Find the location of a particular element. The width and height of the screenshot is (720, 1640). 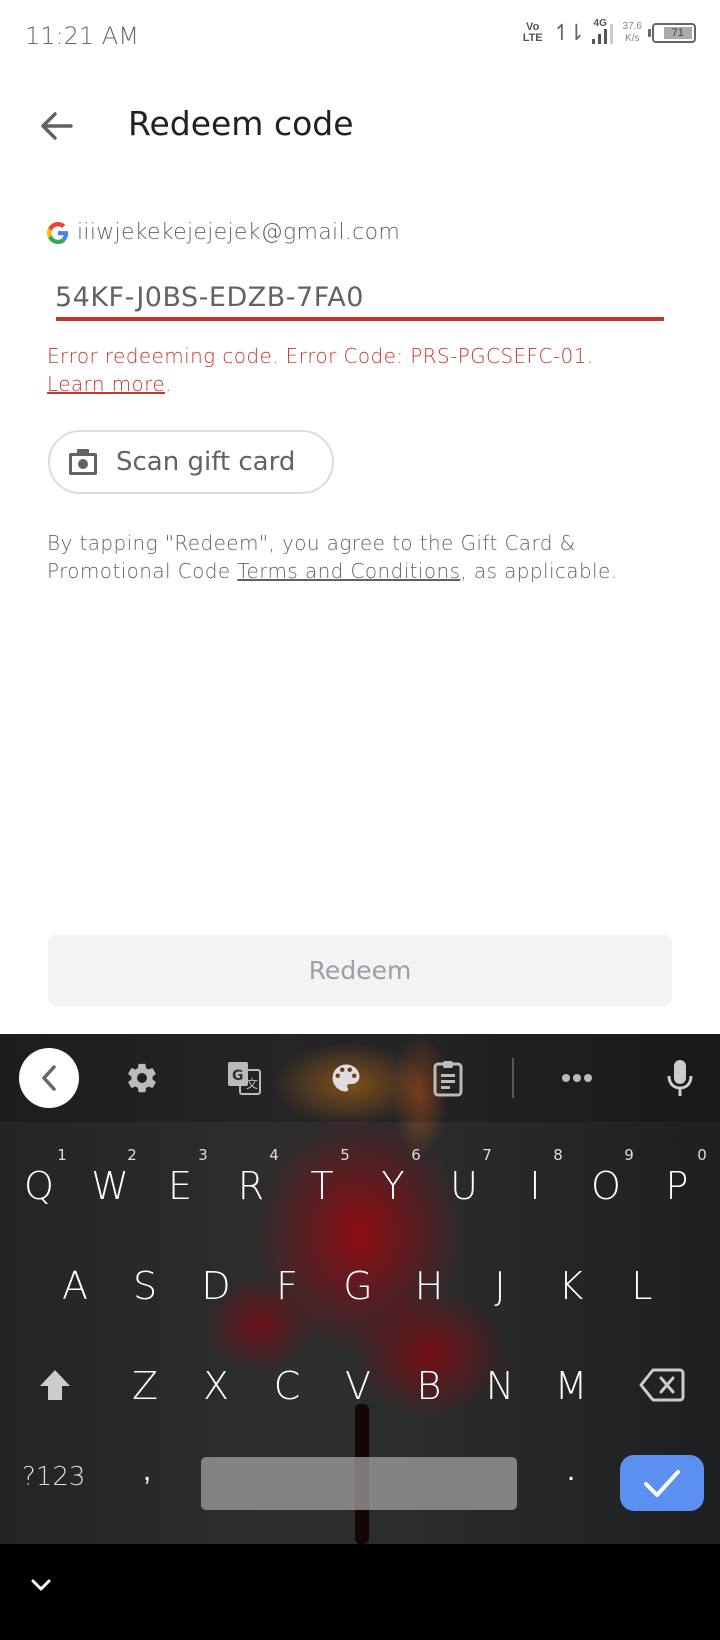

checkmark-icon is located at coordinates (662, 1483).